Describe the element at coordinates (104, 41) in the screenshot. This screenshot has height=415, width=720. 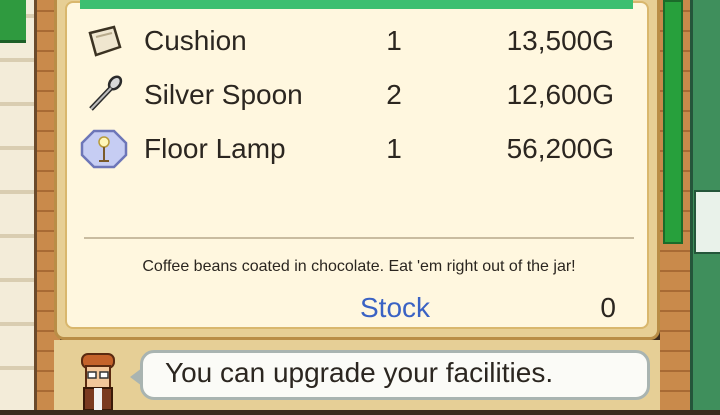
I see `cushion-icon` at that location.